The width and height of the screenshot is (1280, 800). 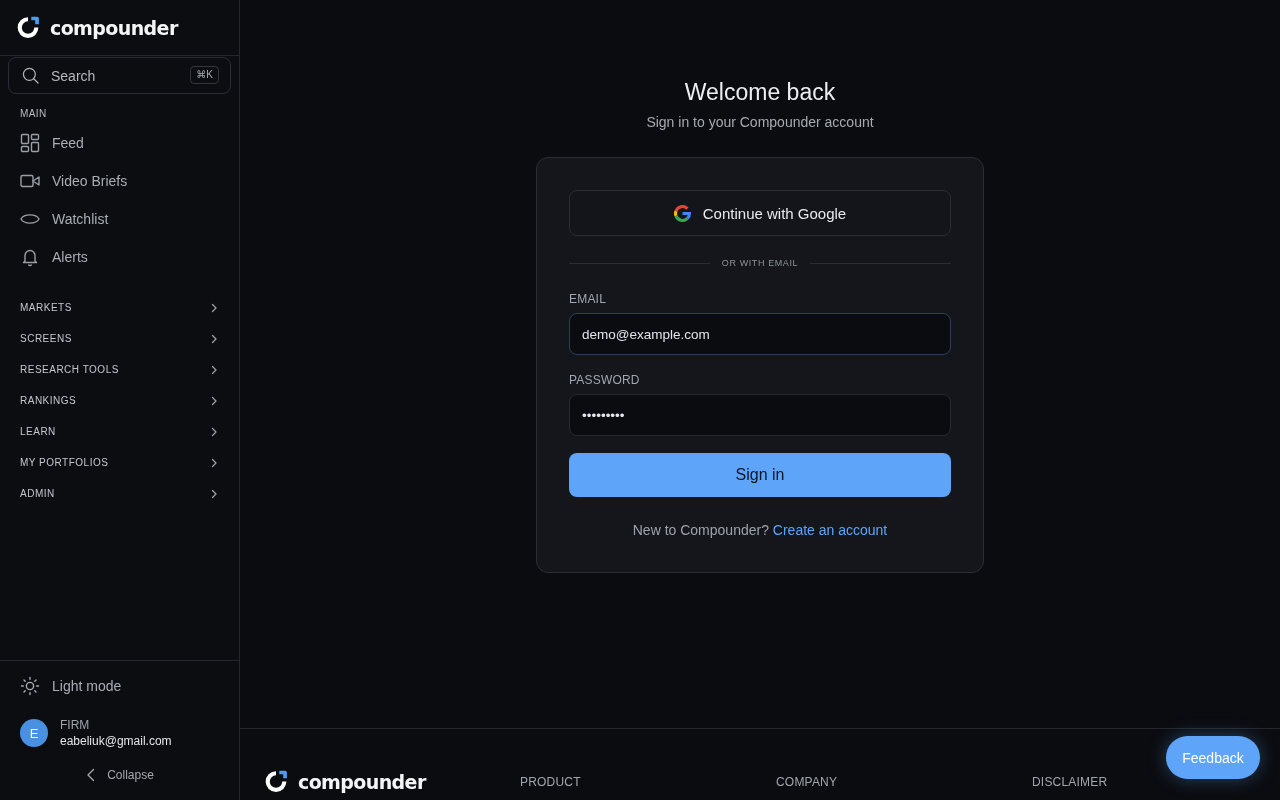 What do you see at coordinates (760, 415) in the screenshot?
I see `input-field: •••••••••` at bounding box center [760, 415].